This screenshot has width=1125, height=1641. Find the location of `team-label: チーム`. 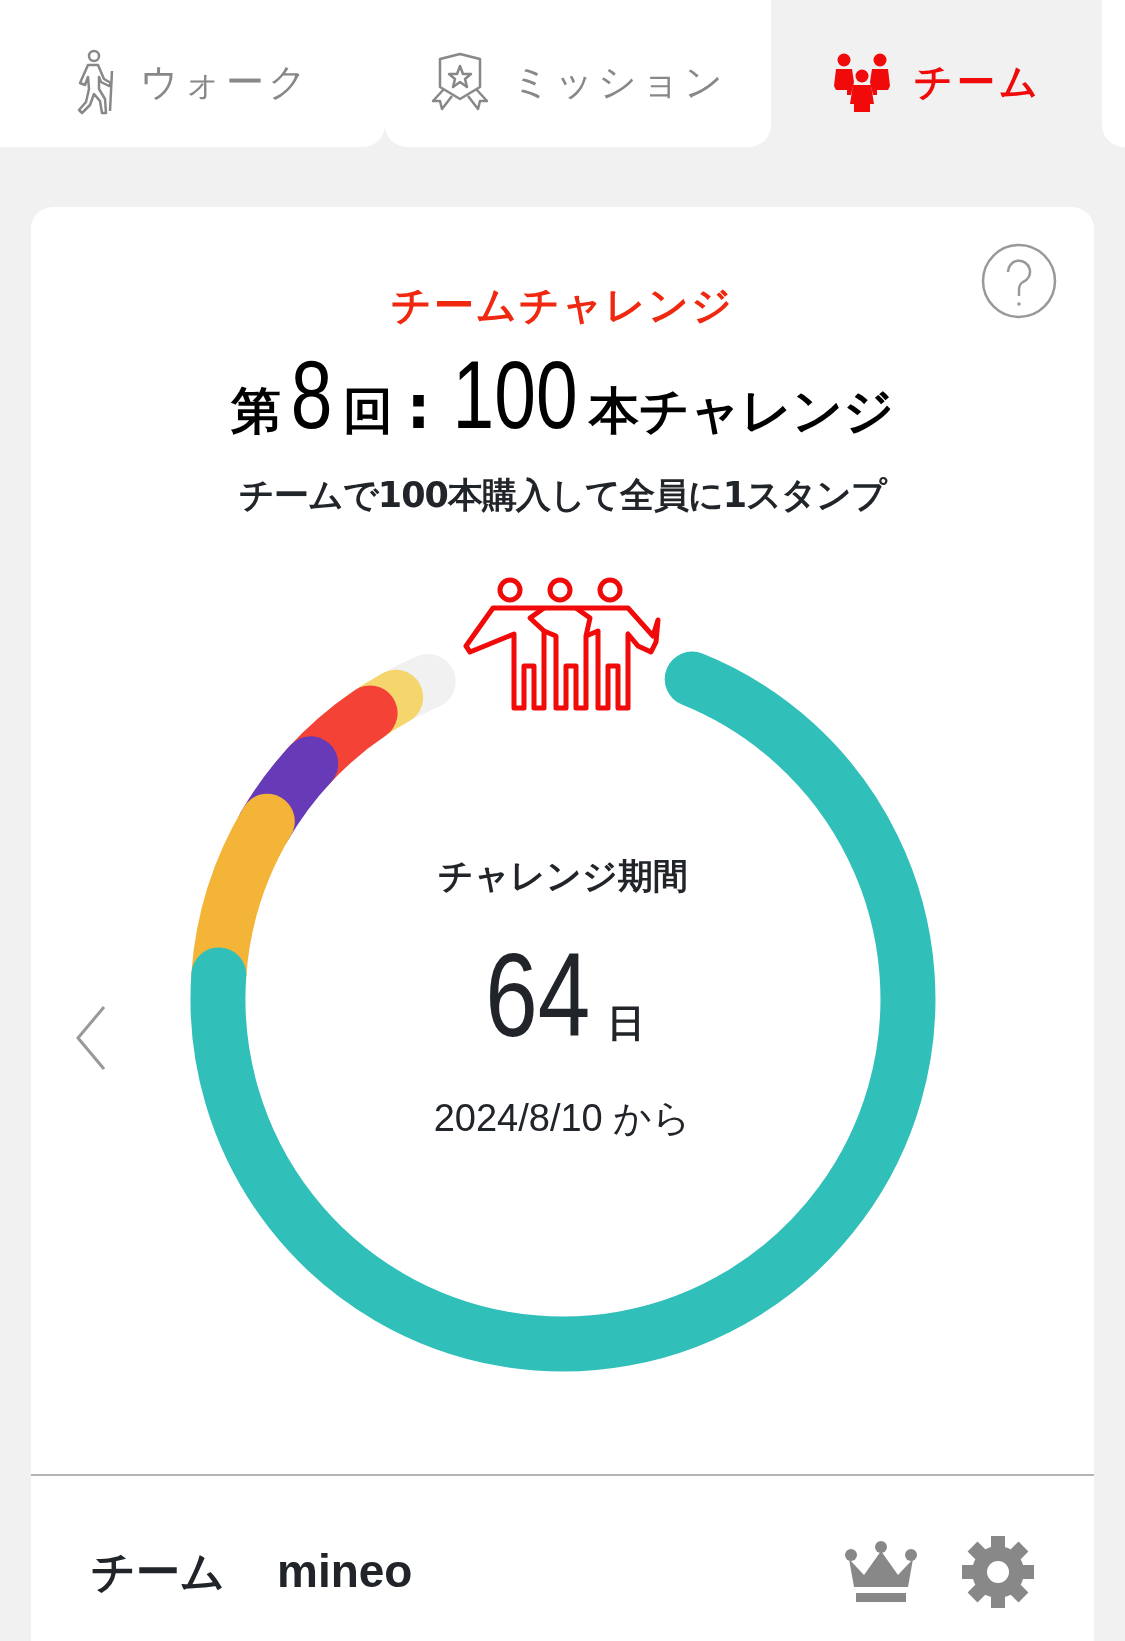

team-label: チーム is located at coordinates (158, 1571).